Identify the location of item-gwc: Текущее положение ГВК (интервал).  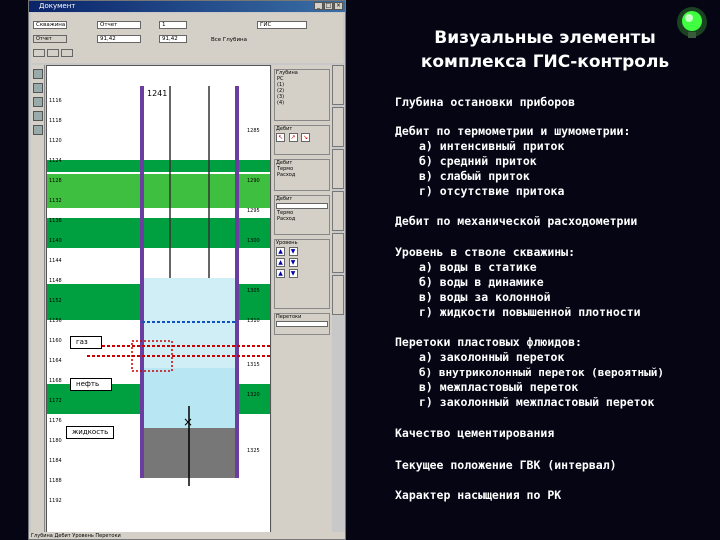
(506, 465).